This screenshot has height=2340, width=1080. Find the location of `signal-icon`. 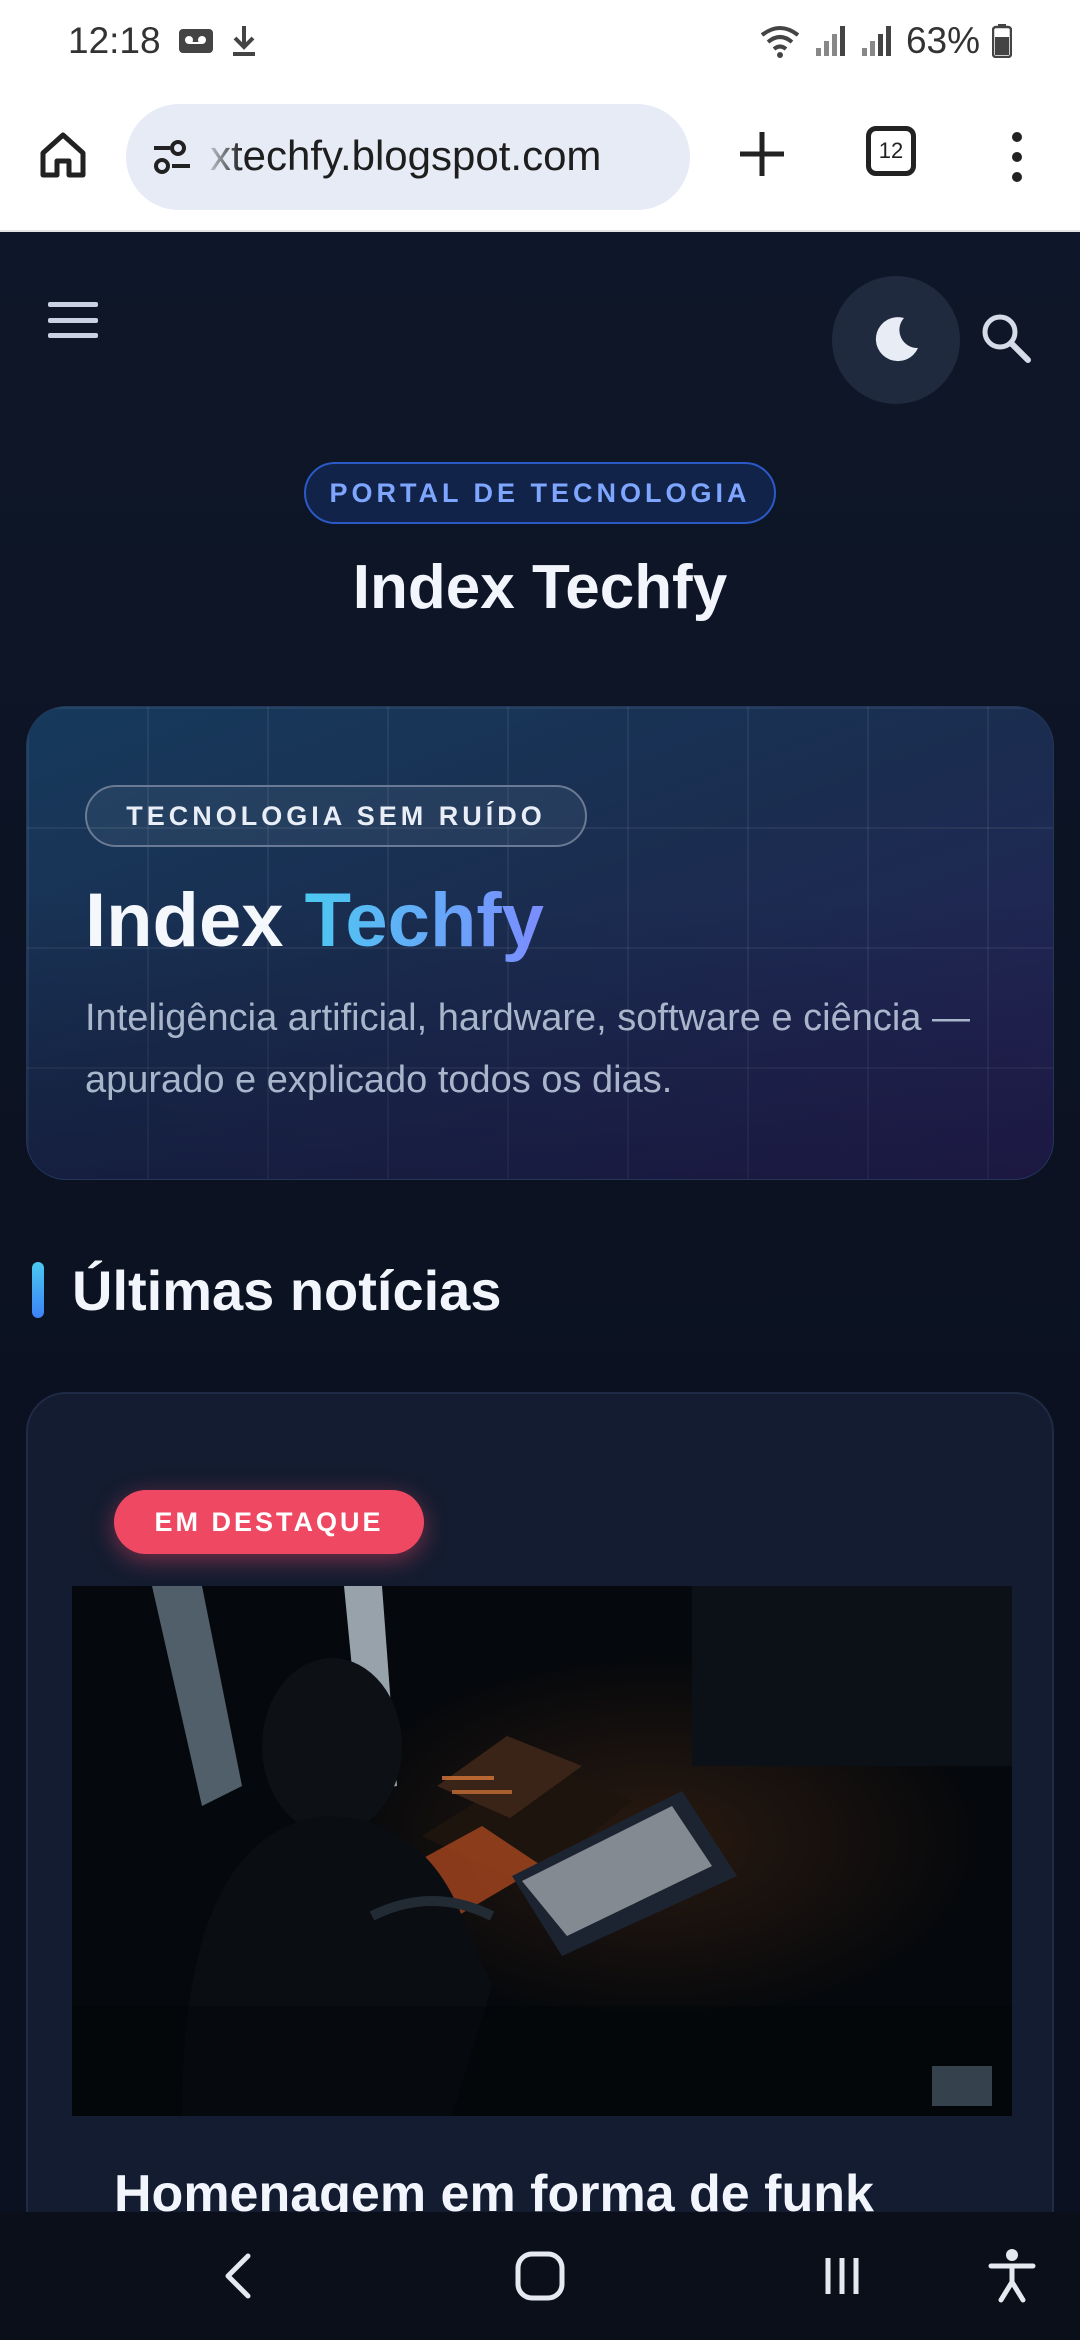

signal-icon is located at coordinates (830, 41).